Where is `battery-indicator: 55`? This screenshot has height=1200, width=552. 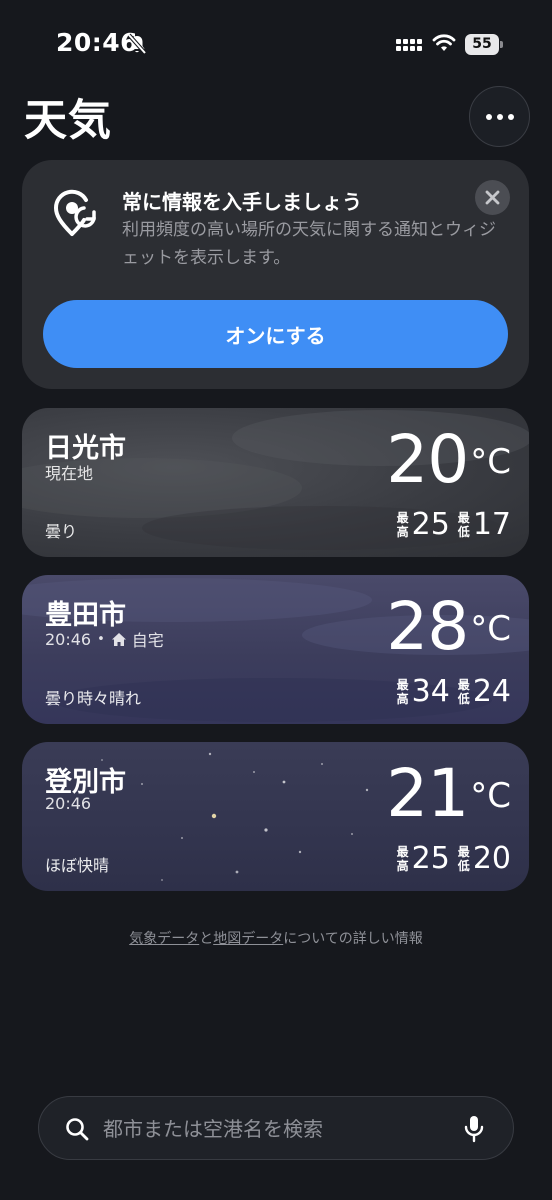
battery-indicator: 55 is located at coordinates (484, 44).